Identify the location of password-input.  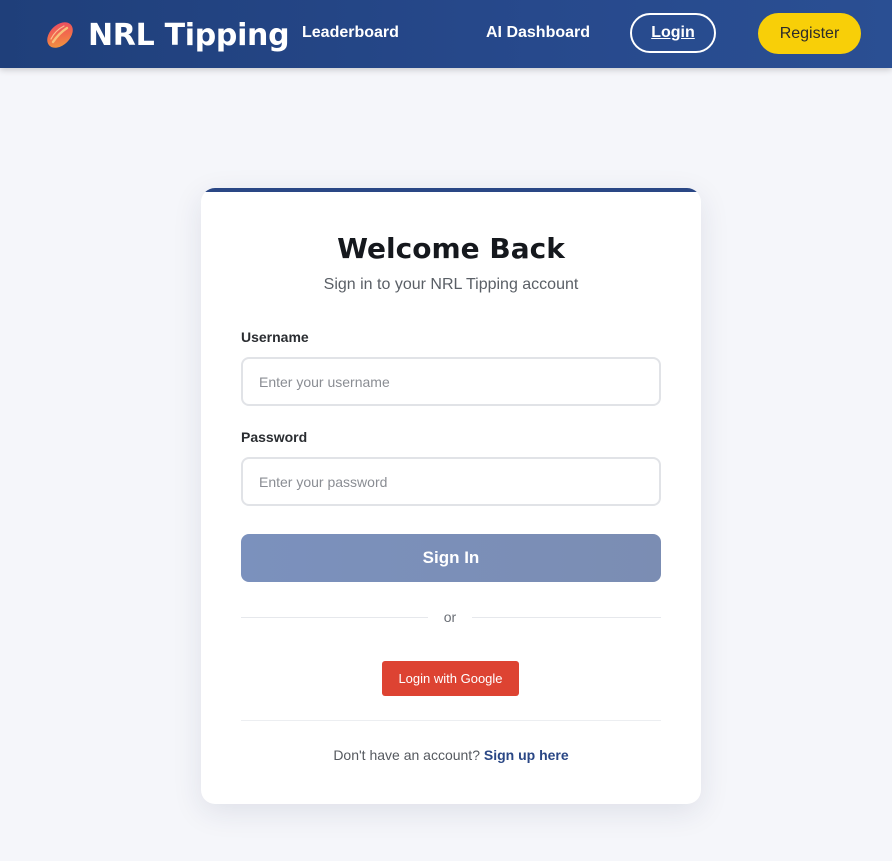
(451, 481).